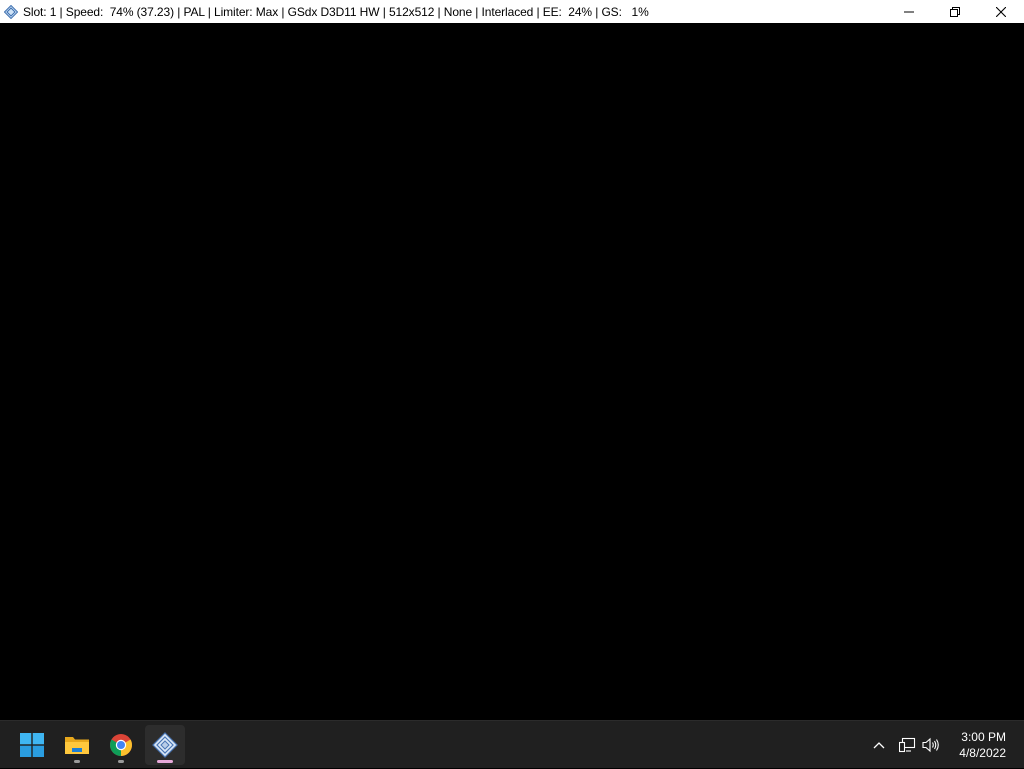 The image size is (1024, 769). I want to click on chevron-up-icon, so click(879, 745).